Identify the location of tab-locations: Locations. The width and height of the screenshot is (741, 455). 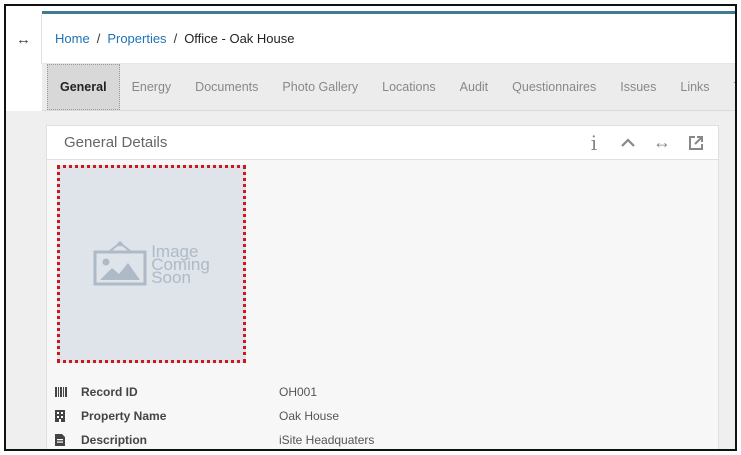
(409, 87).